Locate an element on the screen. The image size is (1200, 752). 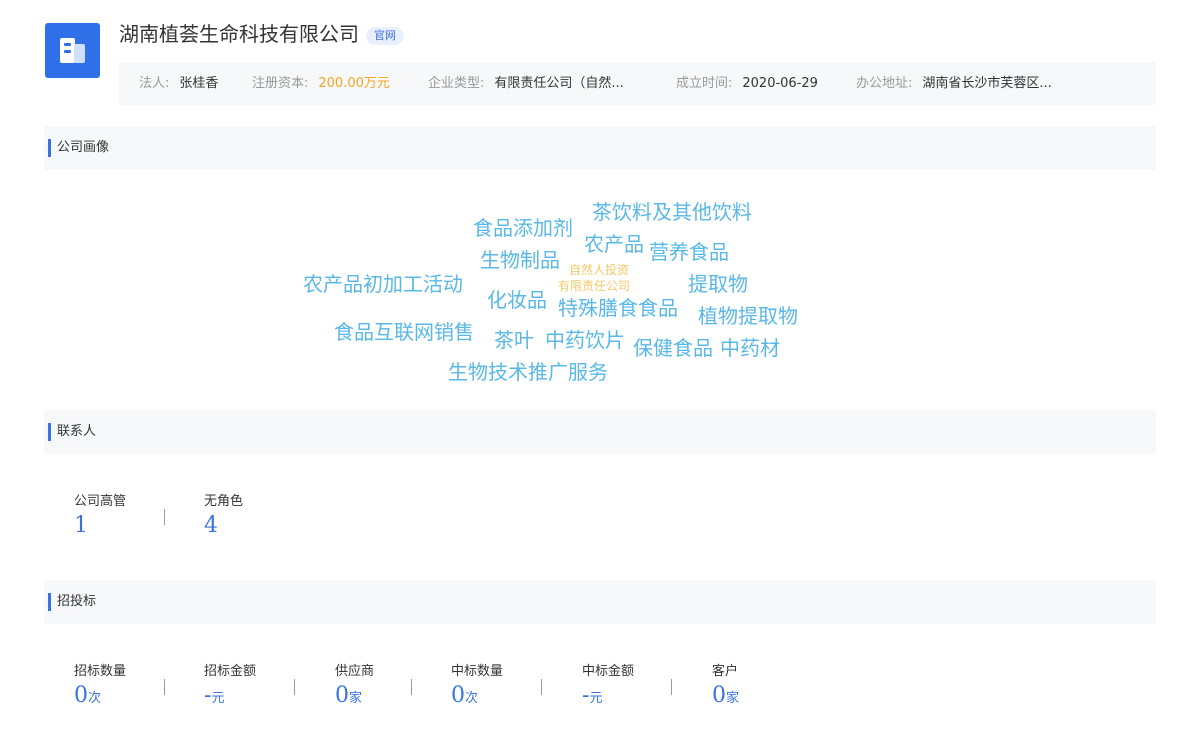
stat-label: 公司高管 is located at coordinates (100, 501).